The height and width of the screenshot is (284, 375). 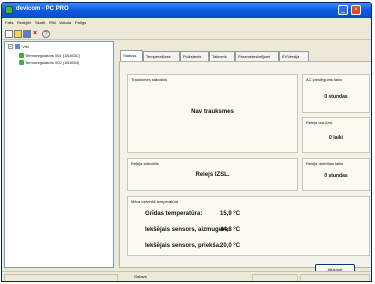 What do you see at coordinates (336, 97) in the screenshot?
I see `ac-time-value: 0 stundas` at bounding box center [336, 97].